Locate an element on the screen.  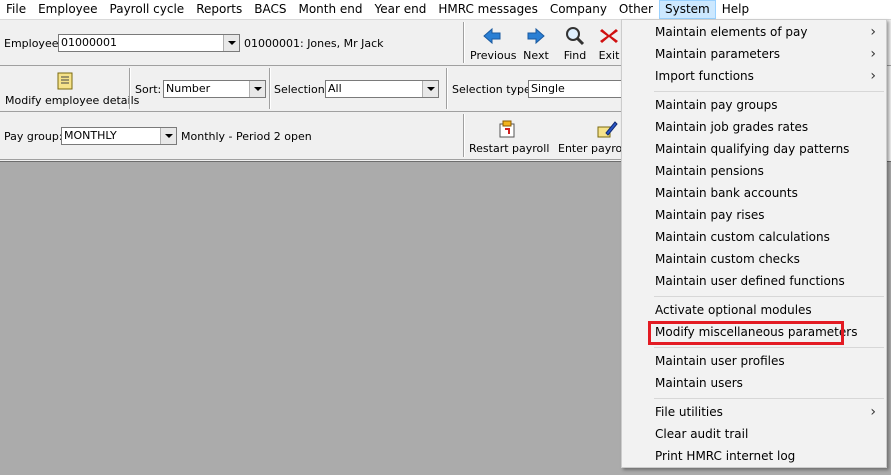
arrow-left-icon is located at coordinates (492, 36).